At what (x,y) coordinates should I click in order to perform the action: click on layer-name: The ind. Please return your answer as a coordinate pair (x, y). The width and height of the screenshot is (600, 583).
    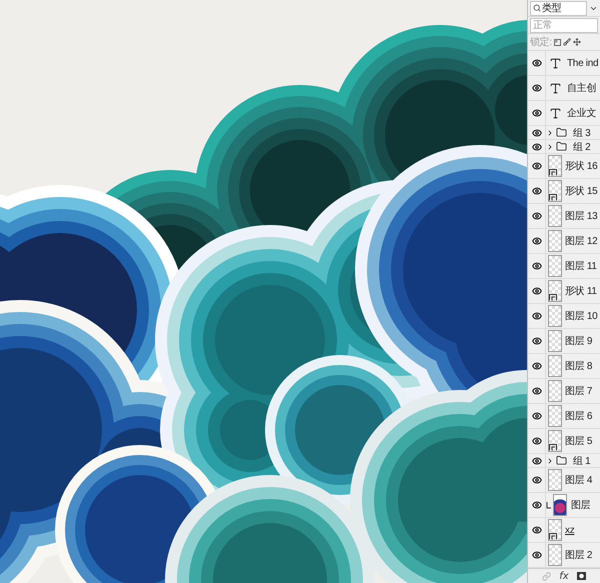
    Looking at the image, I should click on (582, 63).